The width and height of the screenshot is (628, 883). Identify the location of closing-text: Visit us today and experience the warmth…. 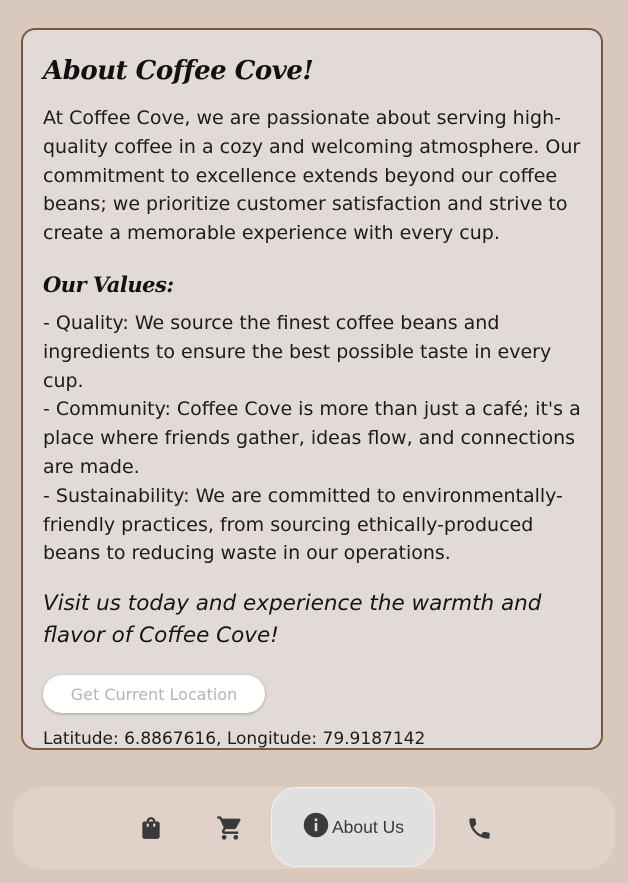
(292, 620).